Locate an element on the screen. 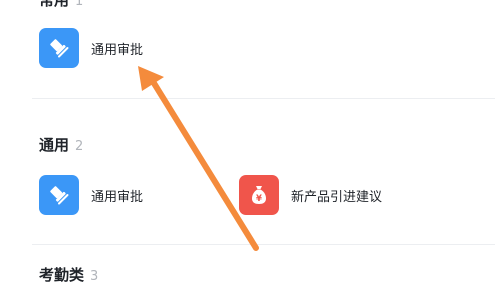  section-count: 1 is located at coordinates (79, 4).